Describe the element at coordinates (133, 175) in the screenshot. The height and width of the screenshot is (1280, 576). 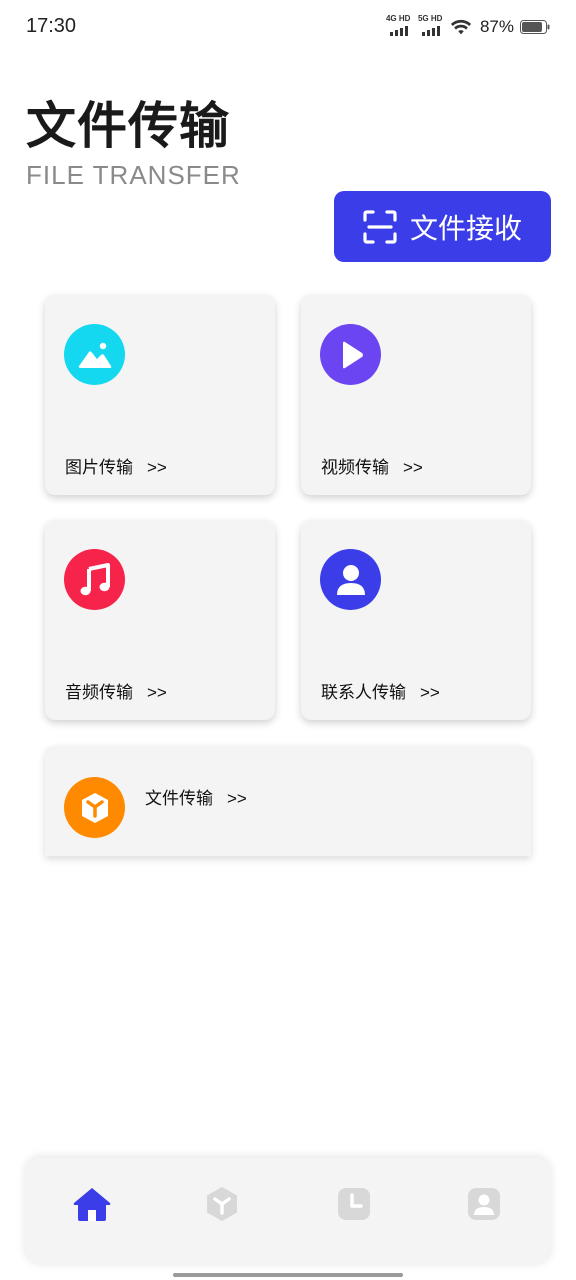
I see `page-subtitle: FILE TRANSFER` at that location.